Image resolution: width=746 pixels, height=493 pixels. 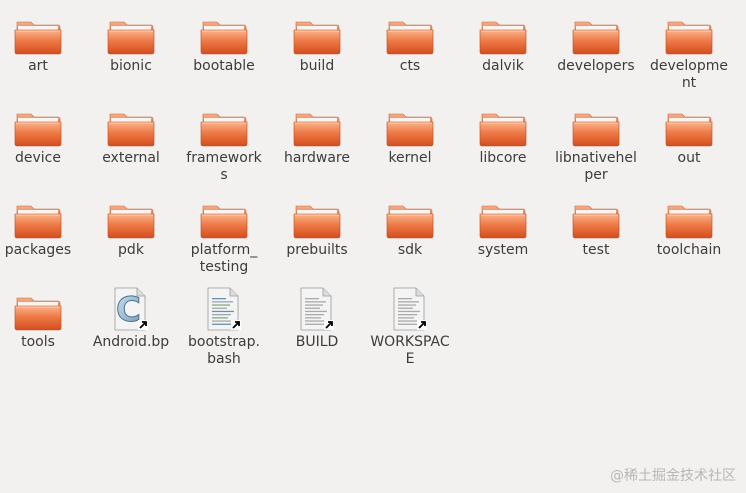 I want to click on item-label: framework s, so click(x=224, y=166).